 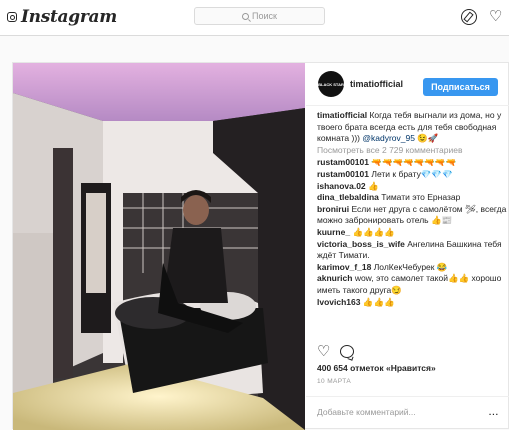 I want to click on comment-text: 👍, so click(x=373, y=185).